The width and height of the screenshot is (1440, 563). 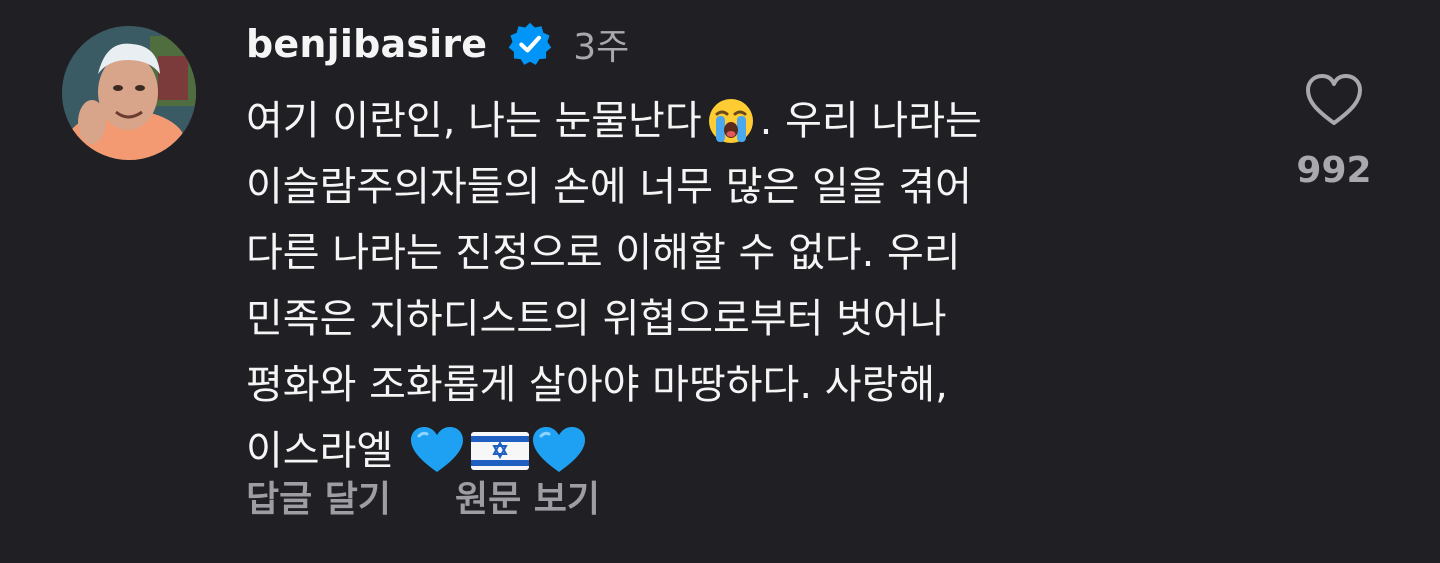 I want to click on verified-badge-icon, so click(x=530, y=44).